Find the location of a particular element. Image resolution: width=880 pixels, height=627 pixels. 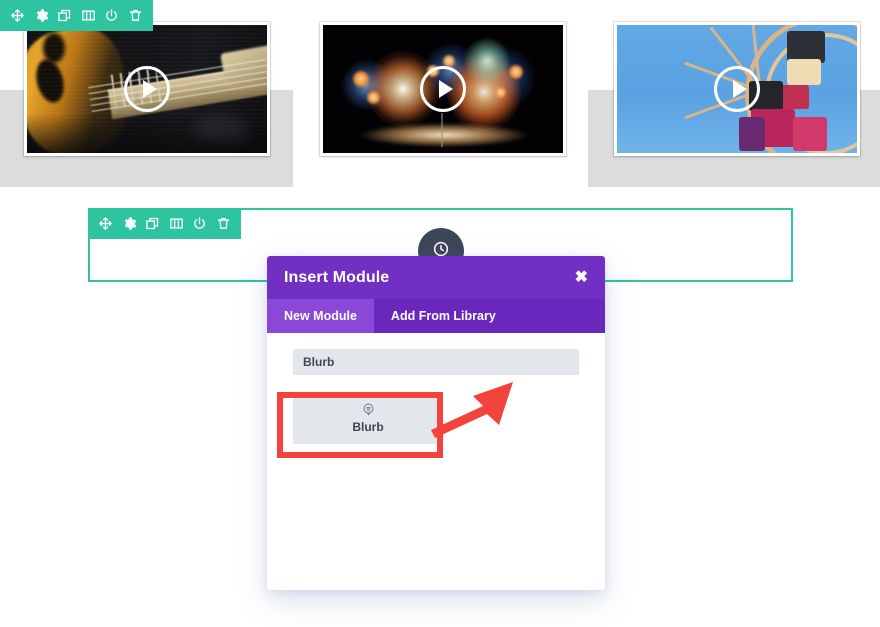

search-input is located at coordinates (436, 362).